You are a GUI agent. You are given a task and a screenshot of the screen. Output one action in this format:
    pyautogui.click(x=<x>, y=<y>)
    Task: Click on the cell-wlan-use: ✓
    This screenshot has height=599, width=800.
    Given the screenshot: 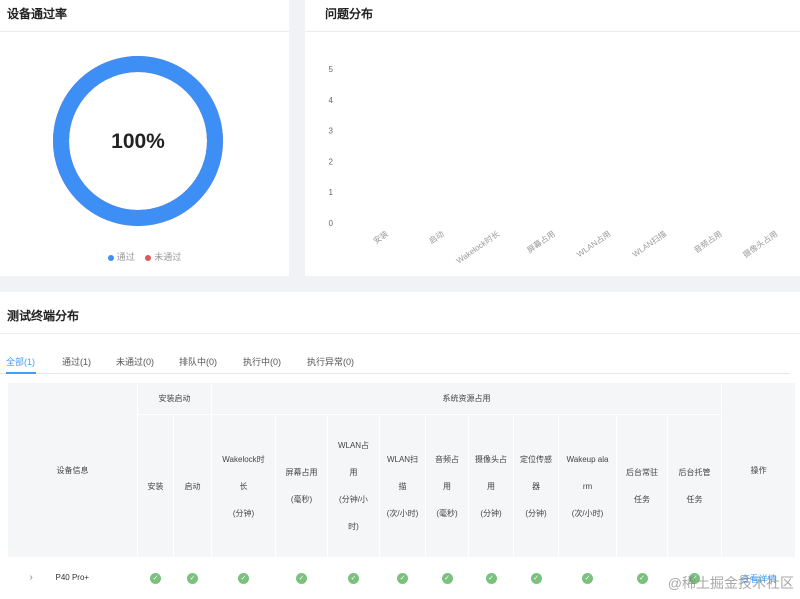 What is the action you would take?
    pyautogui.click(x=353, y=578)
    